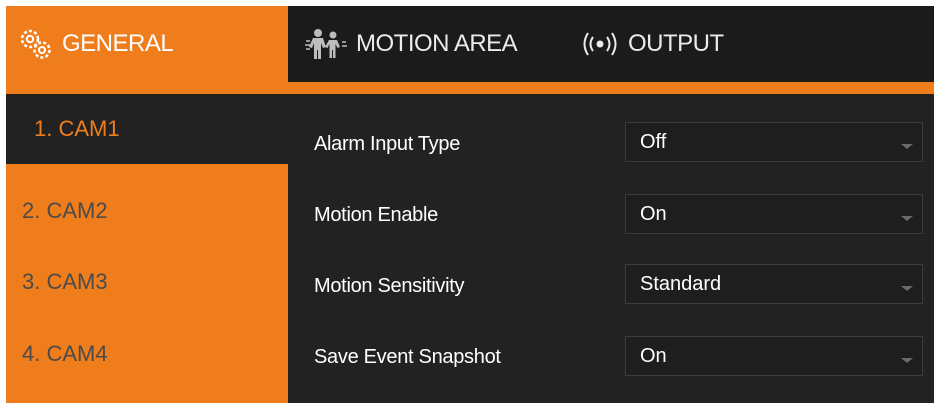 Image resolution: width=938 pixels, height=409 pixels. What do you see at coordinates (407, 357) in the screenshot?
I see `save-event-snapshot-label: Save Event Snapshot` at bounding box center [407, 357].